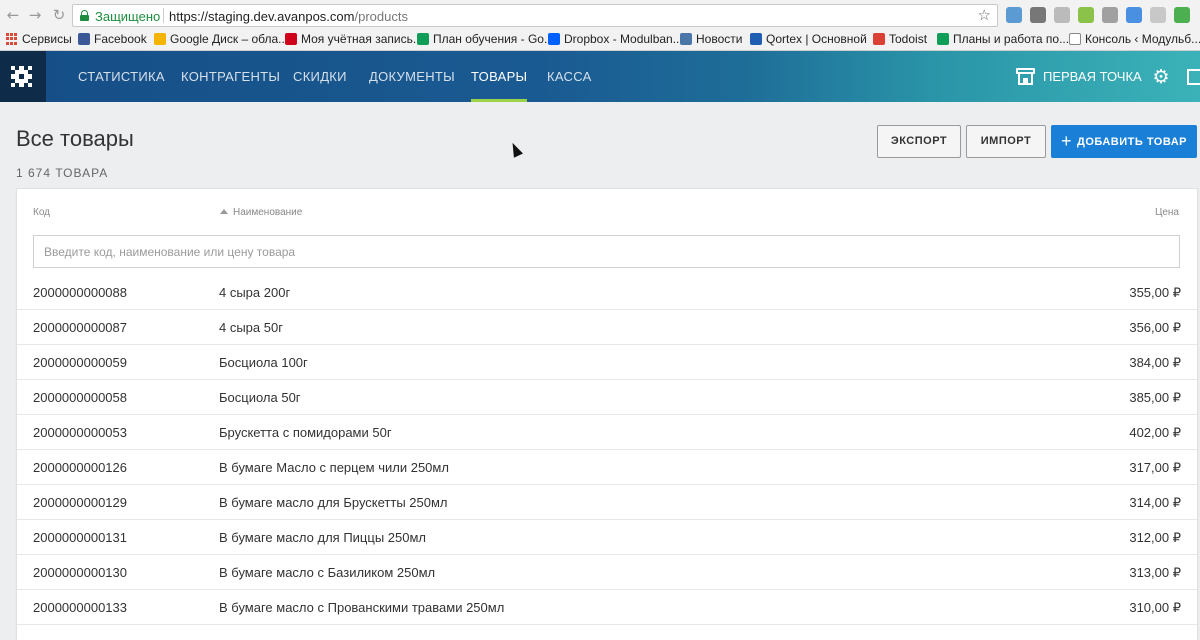 Image resolution: width=1200 pixels, height=640 pixels. What do you see at coordinates (41, 212) in the screenshot?
I see `column-header-code: Код` at bounding box center [41, 212].